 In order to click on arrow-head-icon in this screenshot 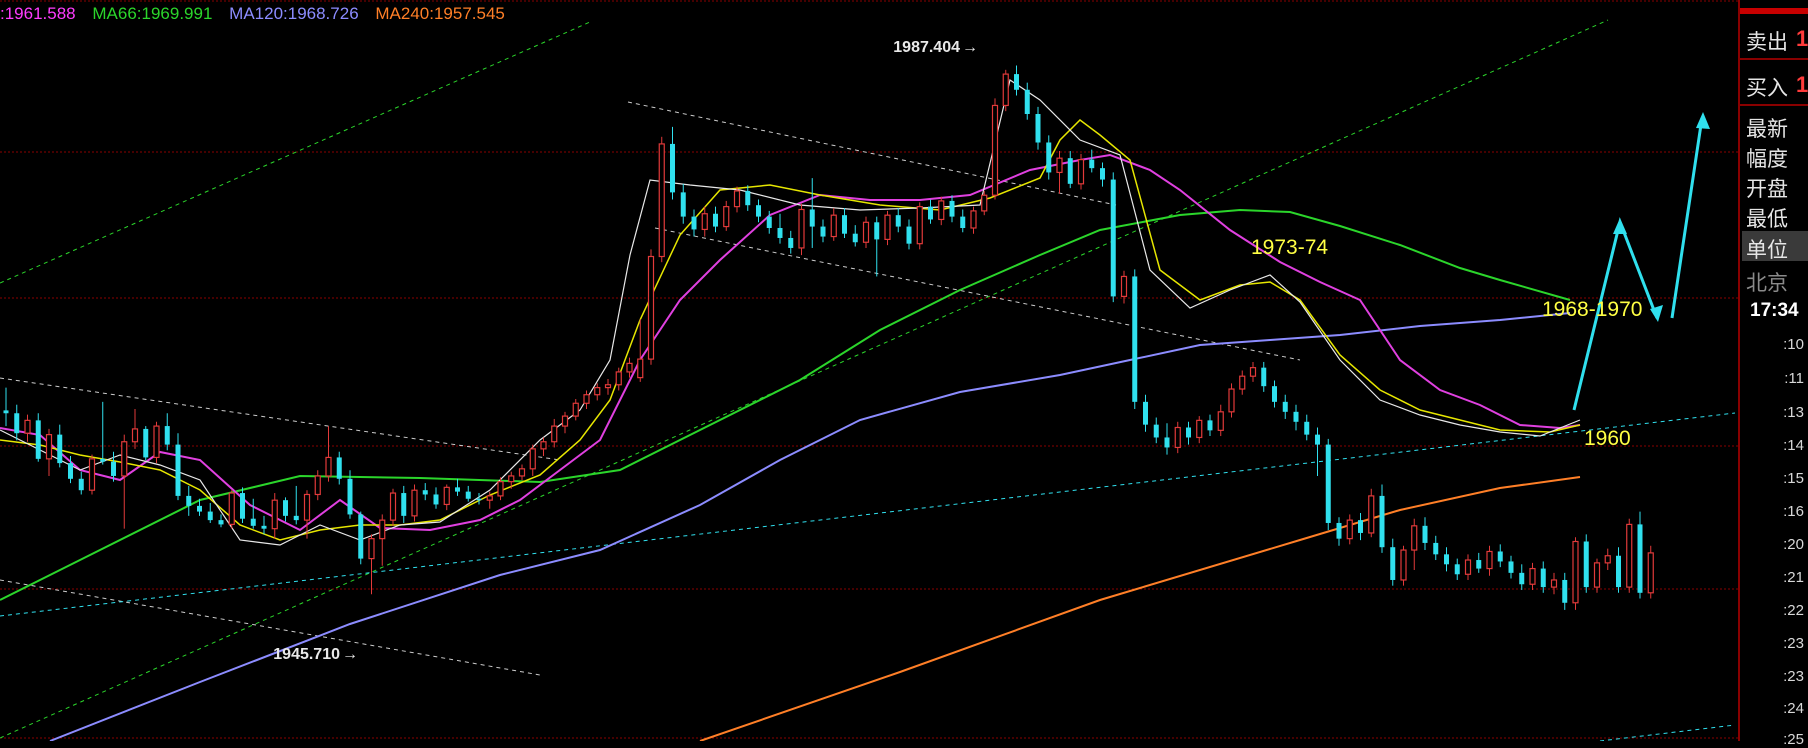, I will do `click(1620, 226)`.